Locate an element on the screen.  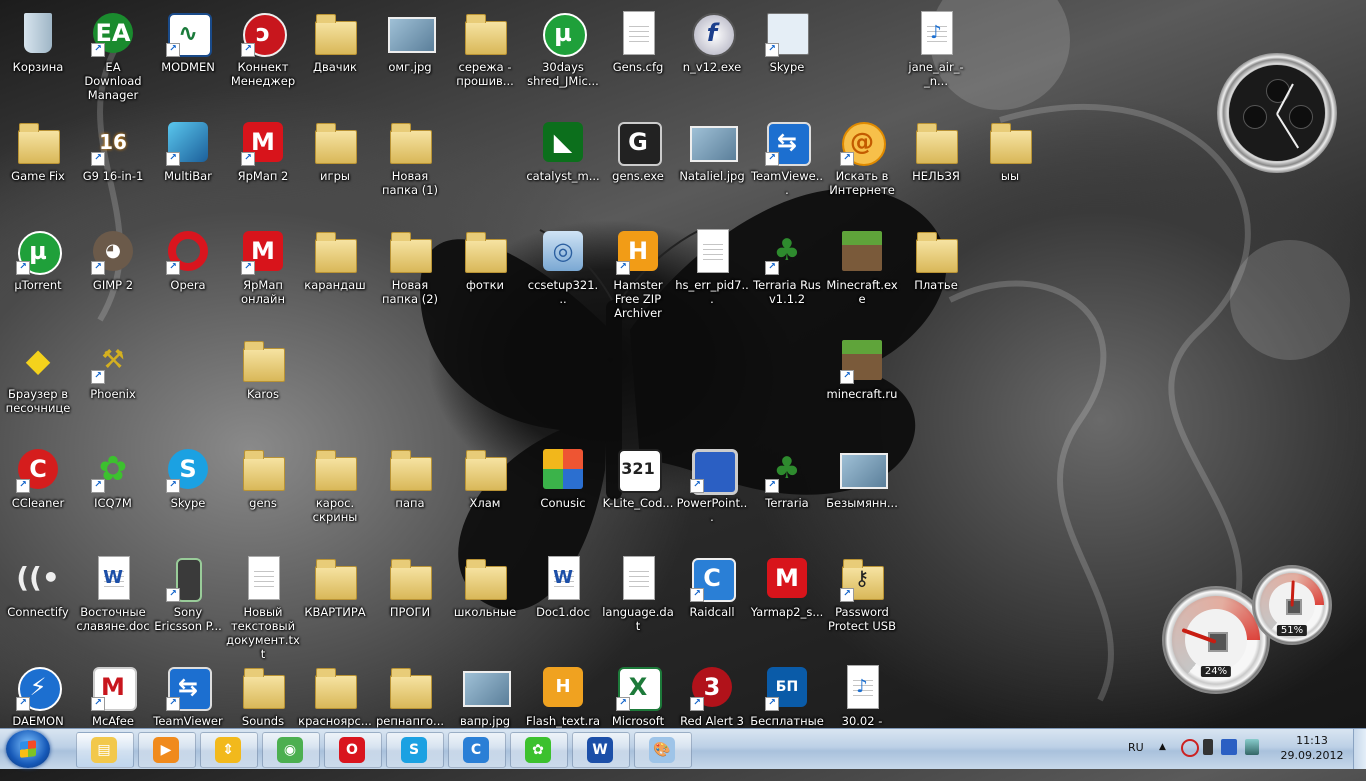
desktop-icon-label: Red Alert 3 is located at coordinates (712, 721).